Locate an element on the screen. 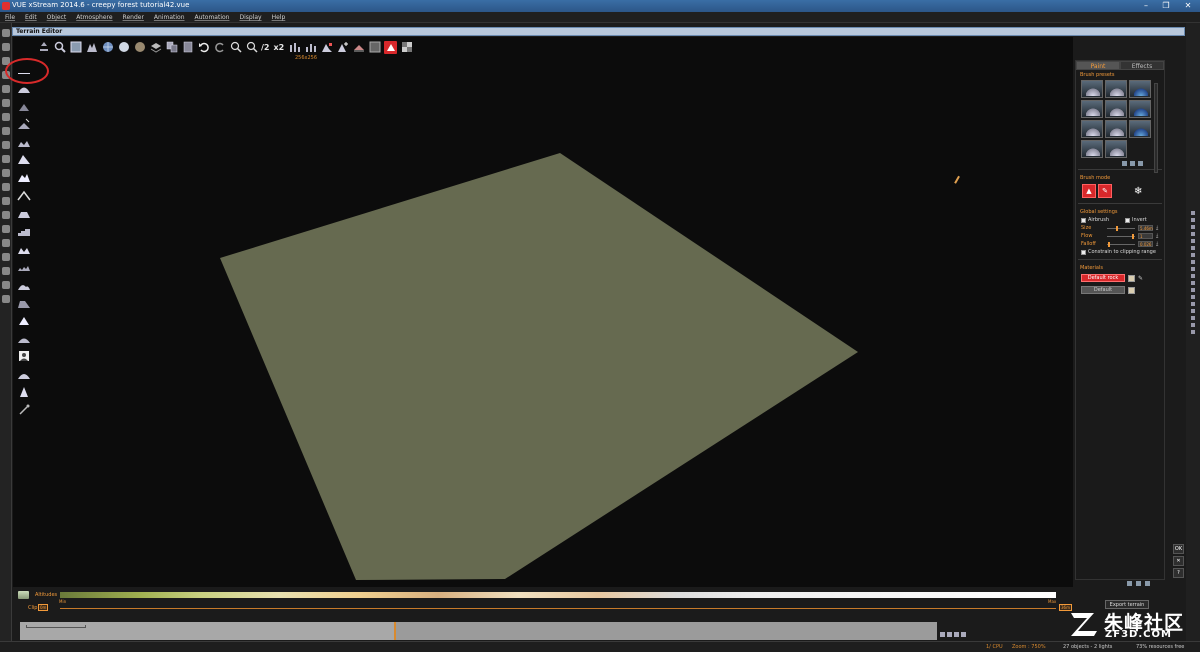 This screenshot has height=652, width=1200. delete-preset-icon is located at coordinates (1140, 163).